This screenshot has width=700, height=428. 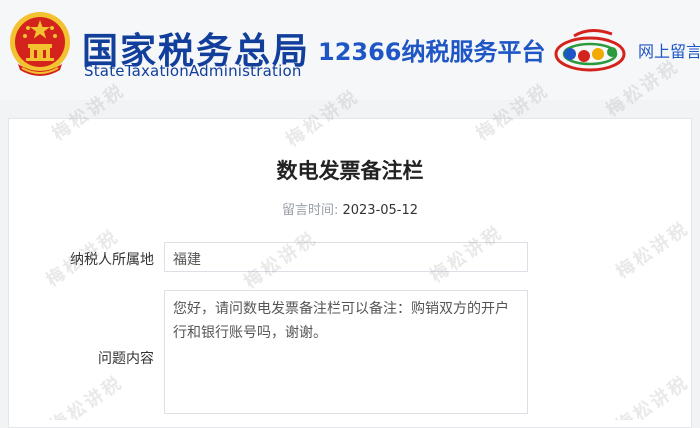 I want to click on brand-name-en: StateTaxationAdministration, so click(x=193, y=71).